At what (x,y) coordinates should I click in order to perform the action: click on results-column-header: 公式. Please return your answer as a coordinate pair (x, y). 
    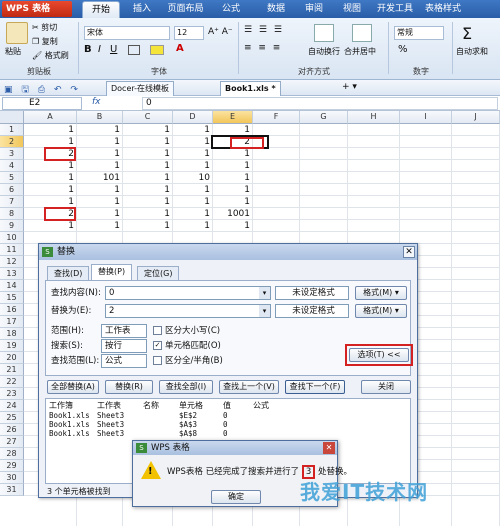
    Looking at the image, I should click on (261, 405).